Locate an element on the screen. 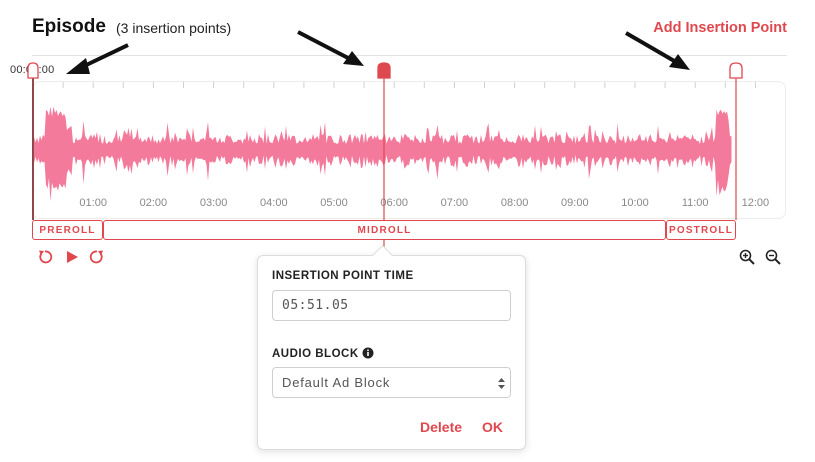 This screenshot has height=462, width=815. audio-block-label: AUDIO BLOCK is located at coordinates (315, 354).